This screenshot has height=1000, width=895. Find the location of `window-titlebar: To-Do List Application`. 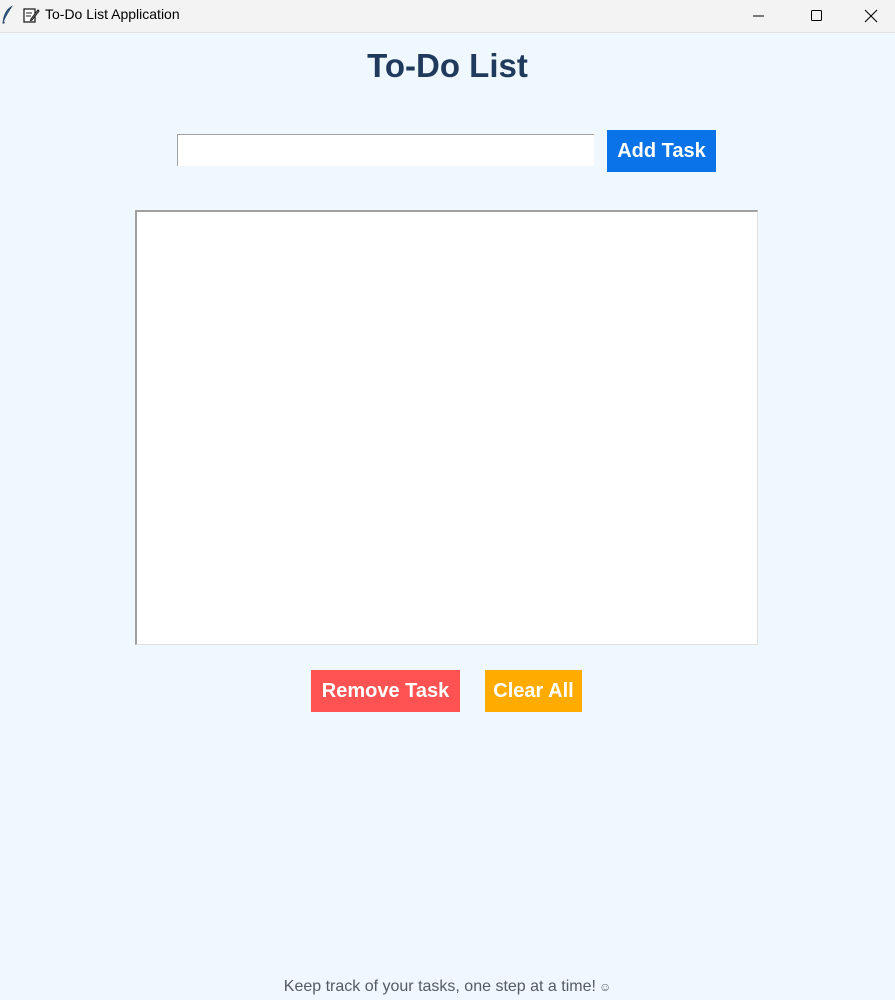

window-titlebar: To-Do List Application is located at coordinates (447, 16).